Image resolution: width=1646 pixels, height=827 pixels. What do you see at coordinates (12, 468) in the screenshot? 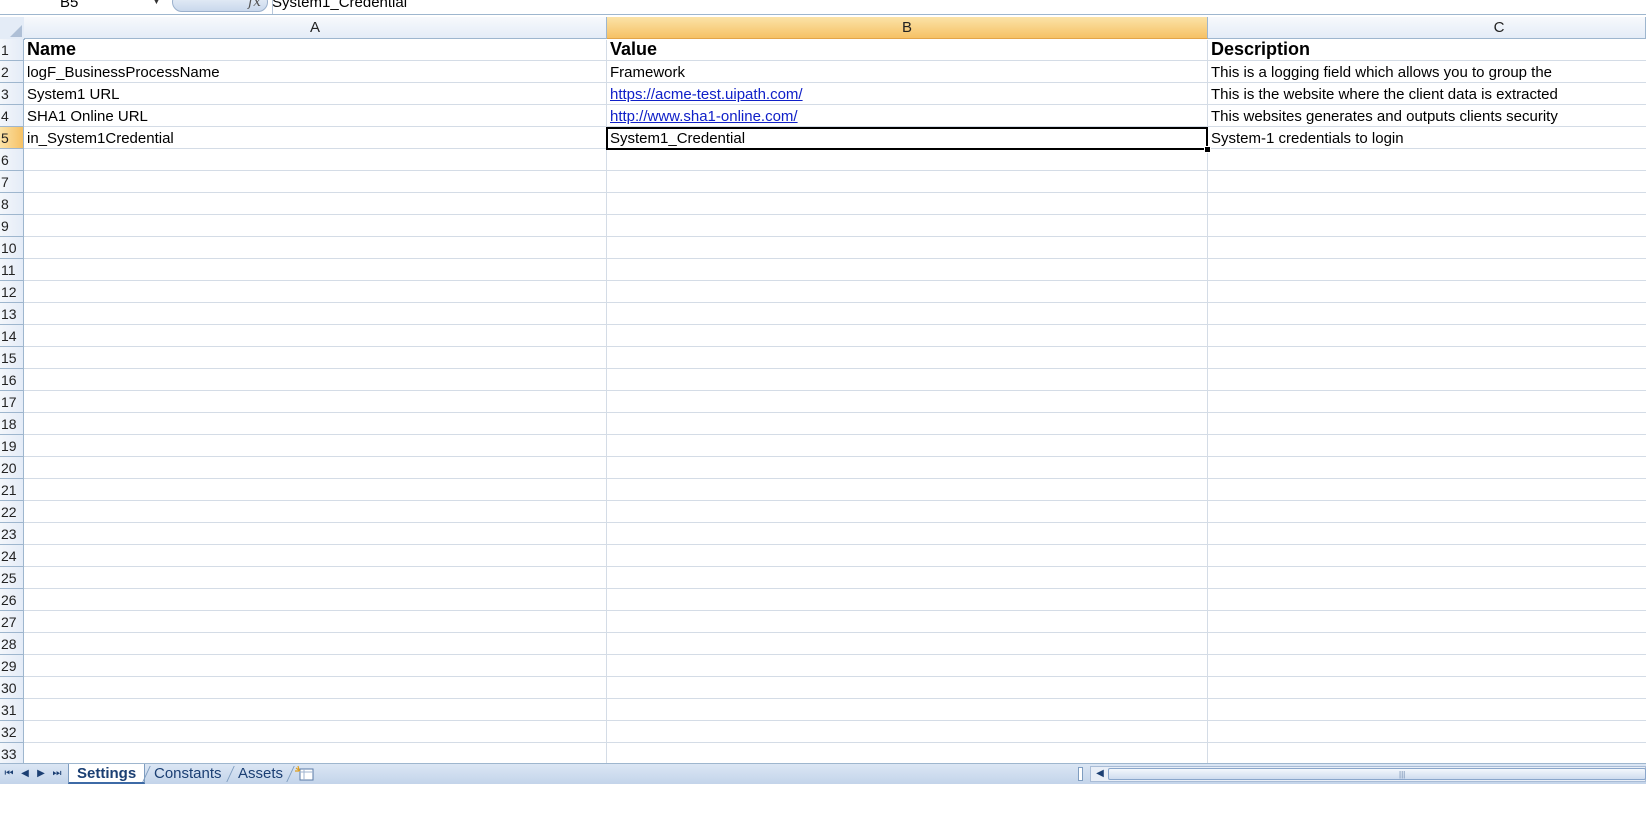
I see `row-header-20: 20` at bounding box center [12, 468].